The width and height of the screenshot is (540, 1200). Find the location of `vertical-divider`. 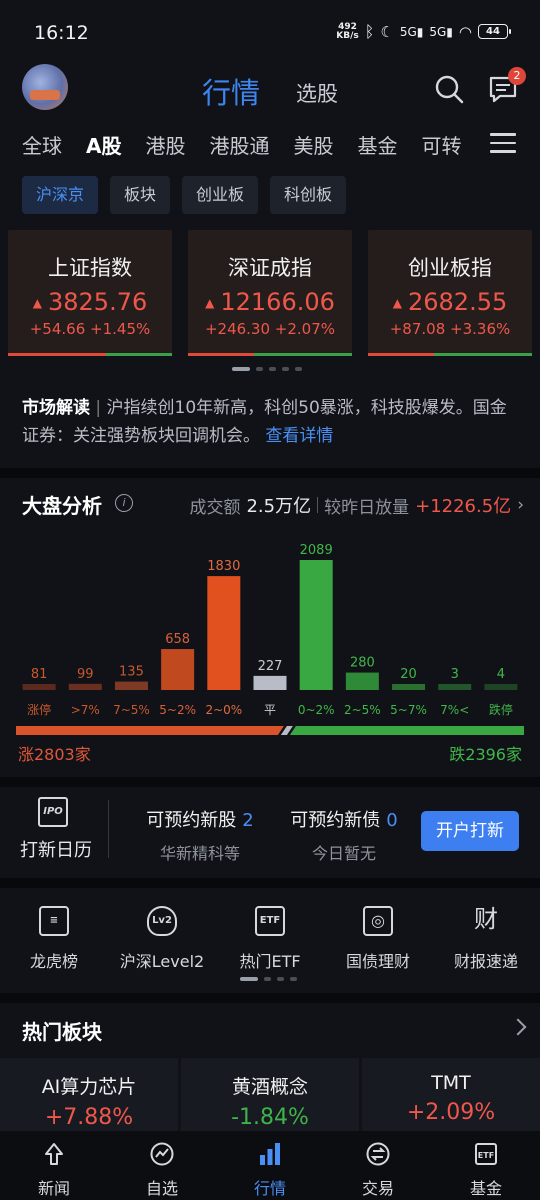

vertical-divider is located at coordinates (108, 829).